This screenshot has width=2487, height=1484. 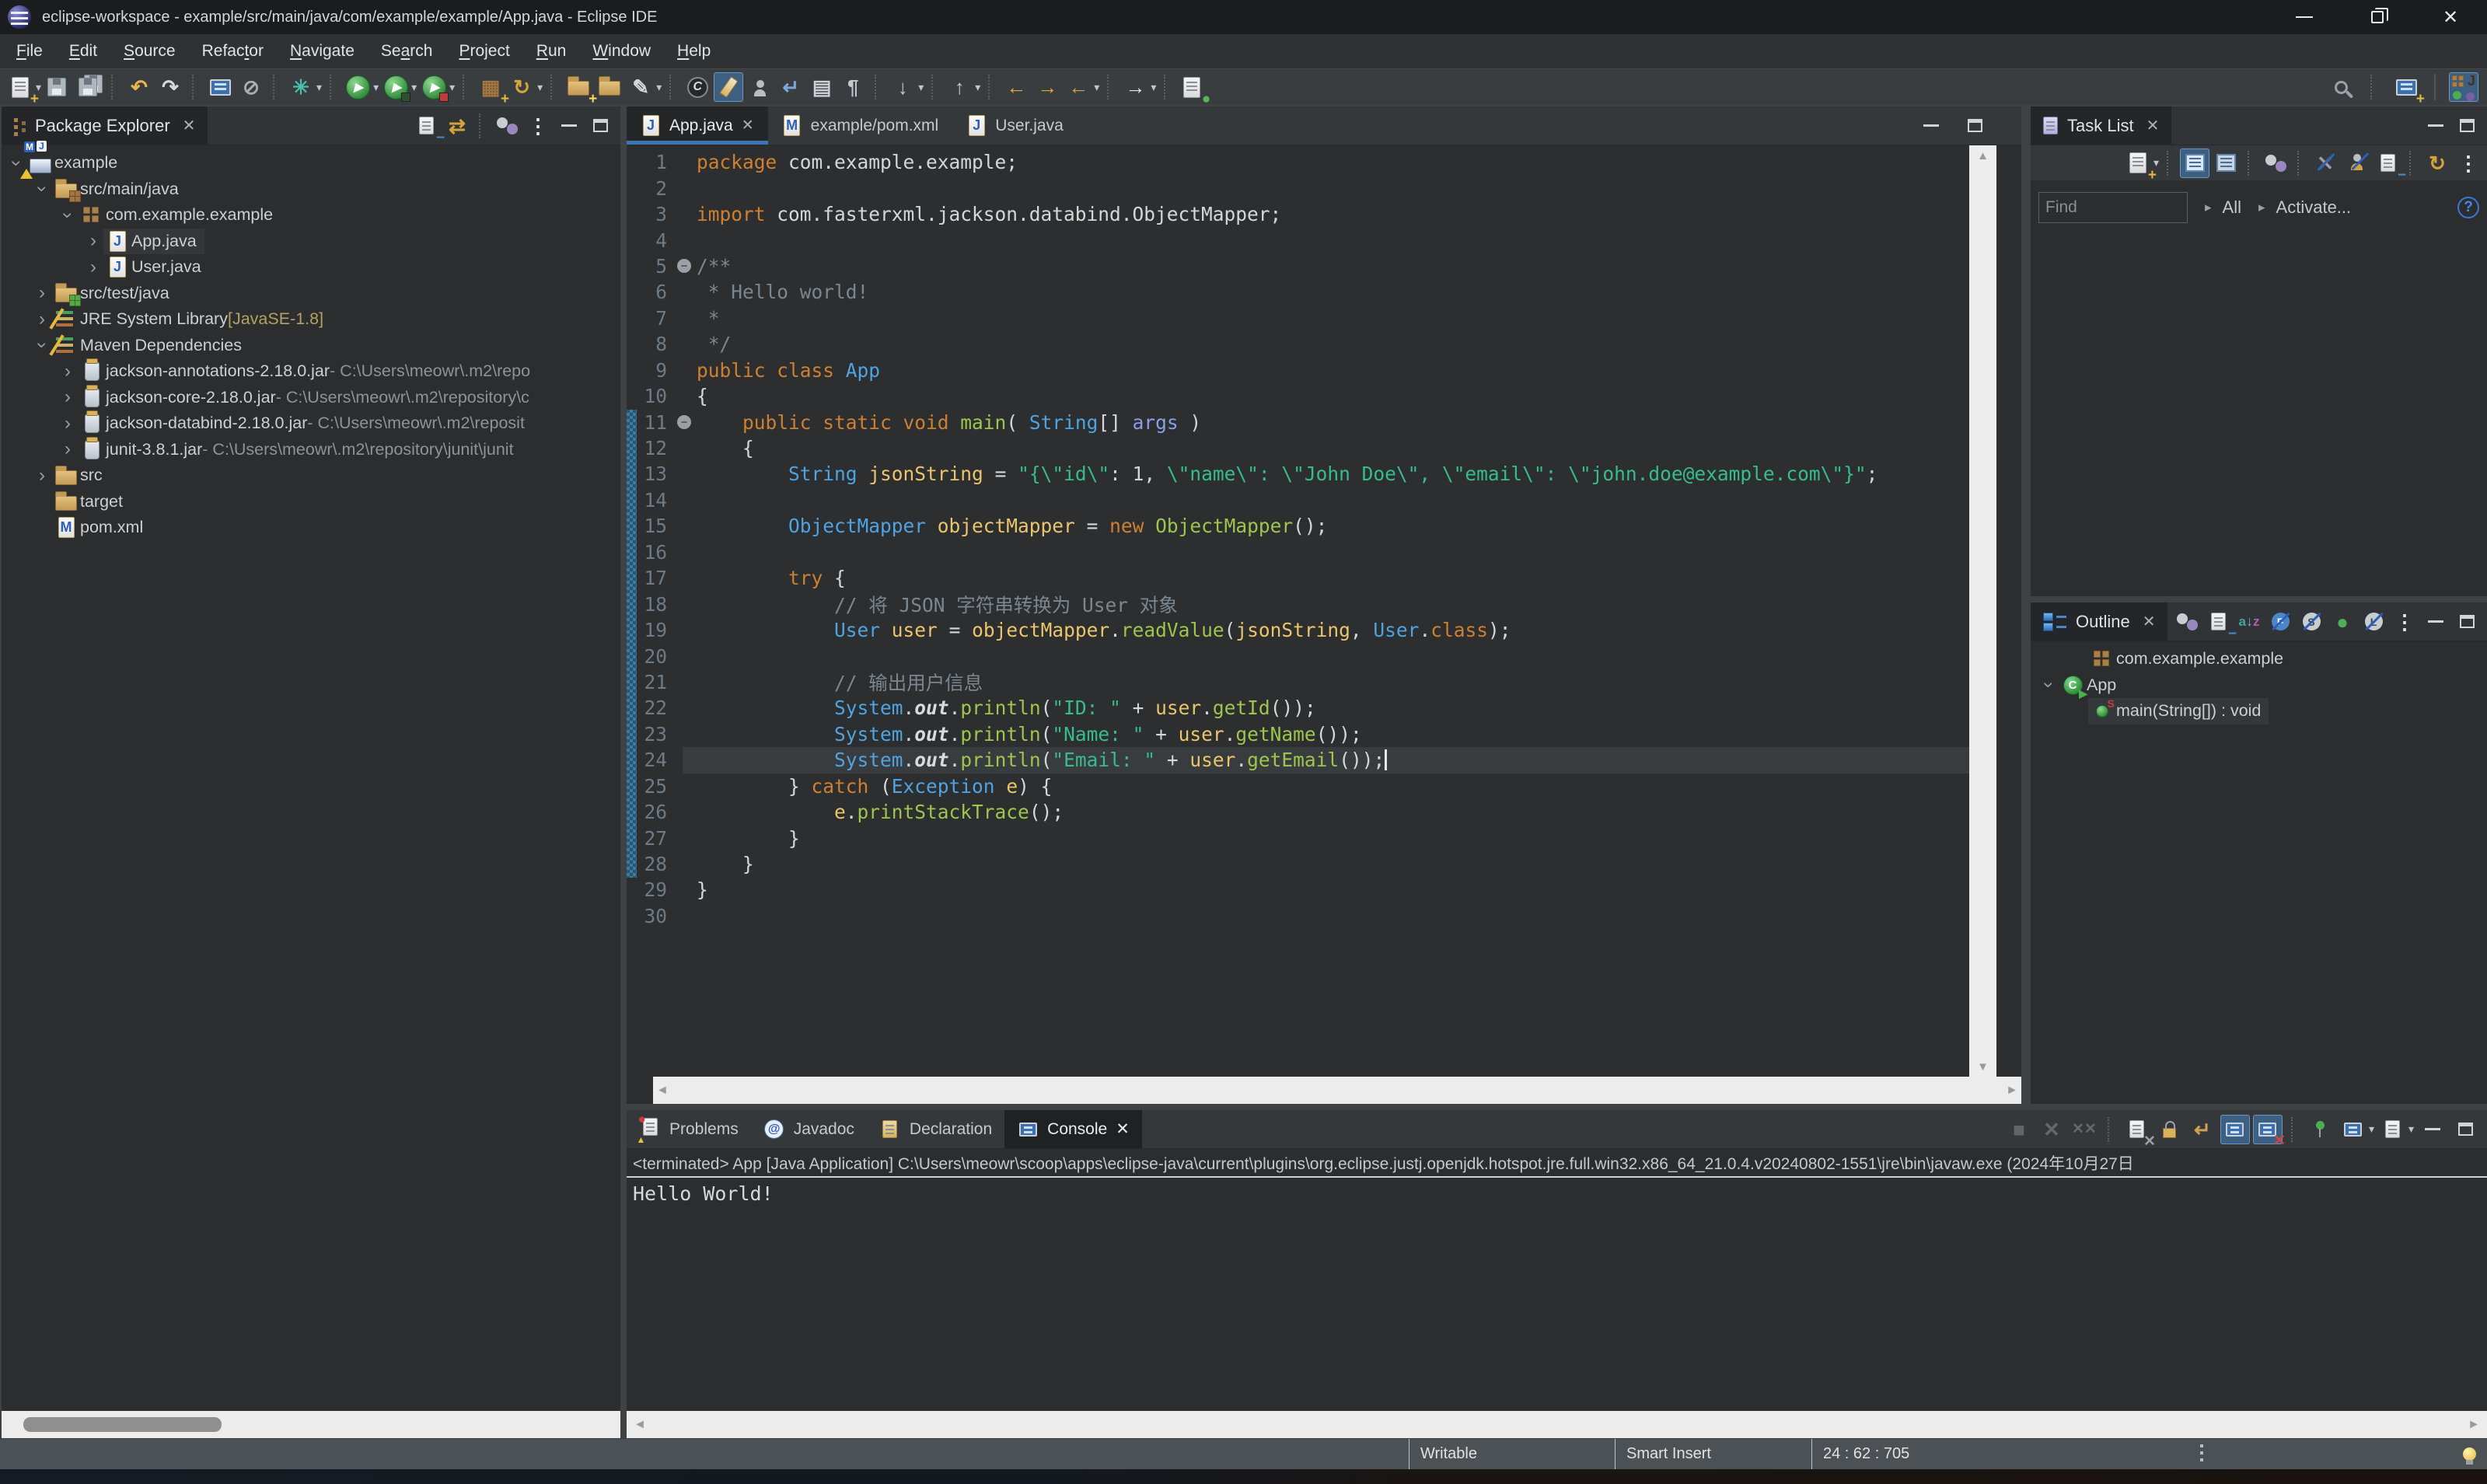 What do you see at coordinates (2468, 207) in the screenshot?
I see `help-icon: ?` at bounding box center [2468, 207].